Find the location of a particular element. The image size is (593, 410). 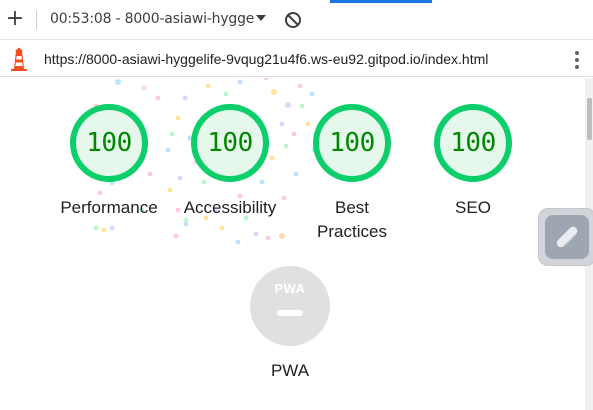

best-practices-gauge: 100 is located at coordinates (352, 143).